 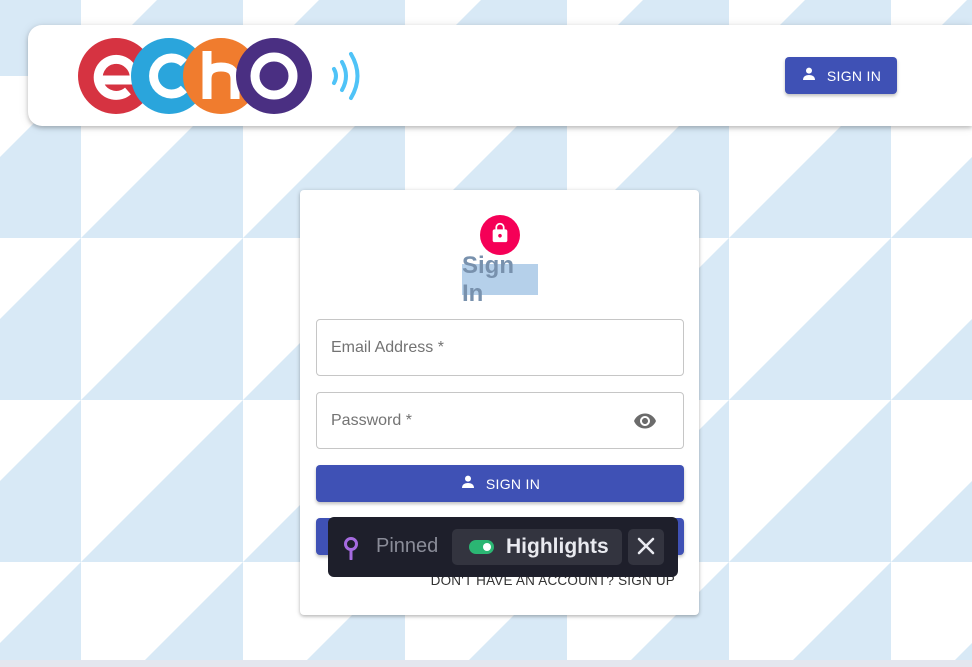 I want to click on highlights-toggle-chip: Highlights, so click(x=537, y=547).